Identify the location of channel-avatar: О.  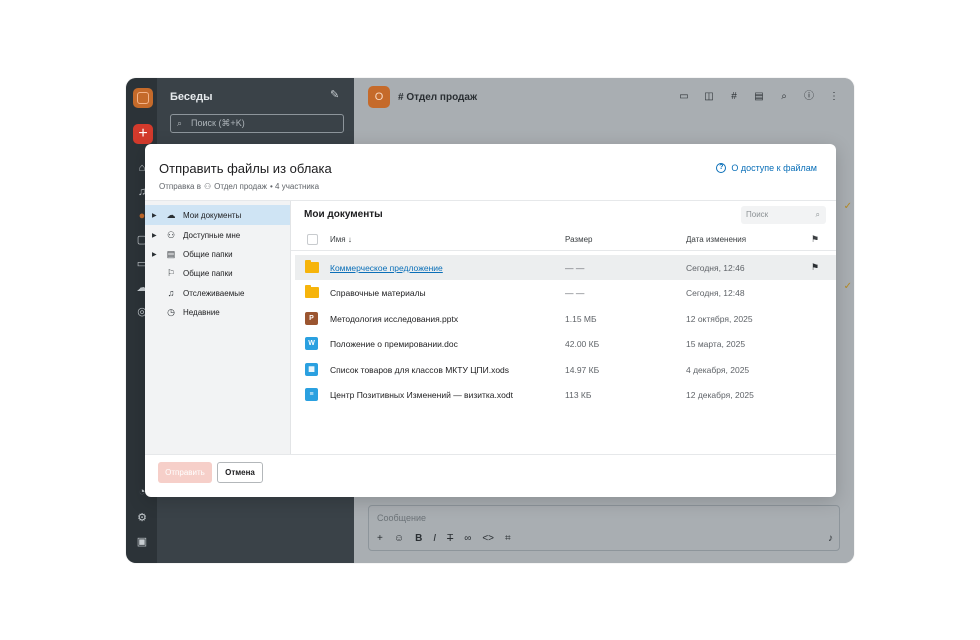
(379, 97).